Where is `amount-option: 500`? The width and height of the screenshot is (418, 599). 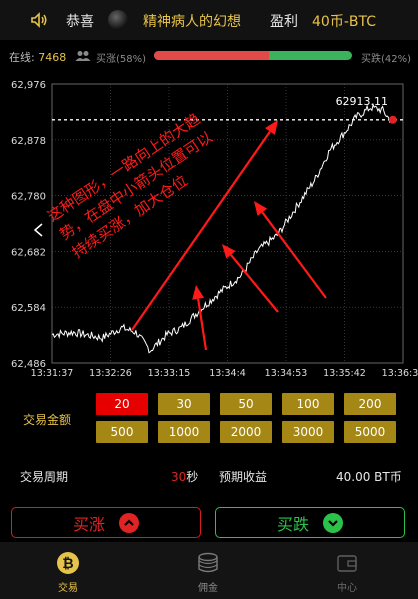
amount-option: 500 is located at coordinates (122, 432).